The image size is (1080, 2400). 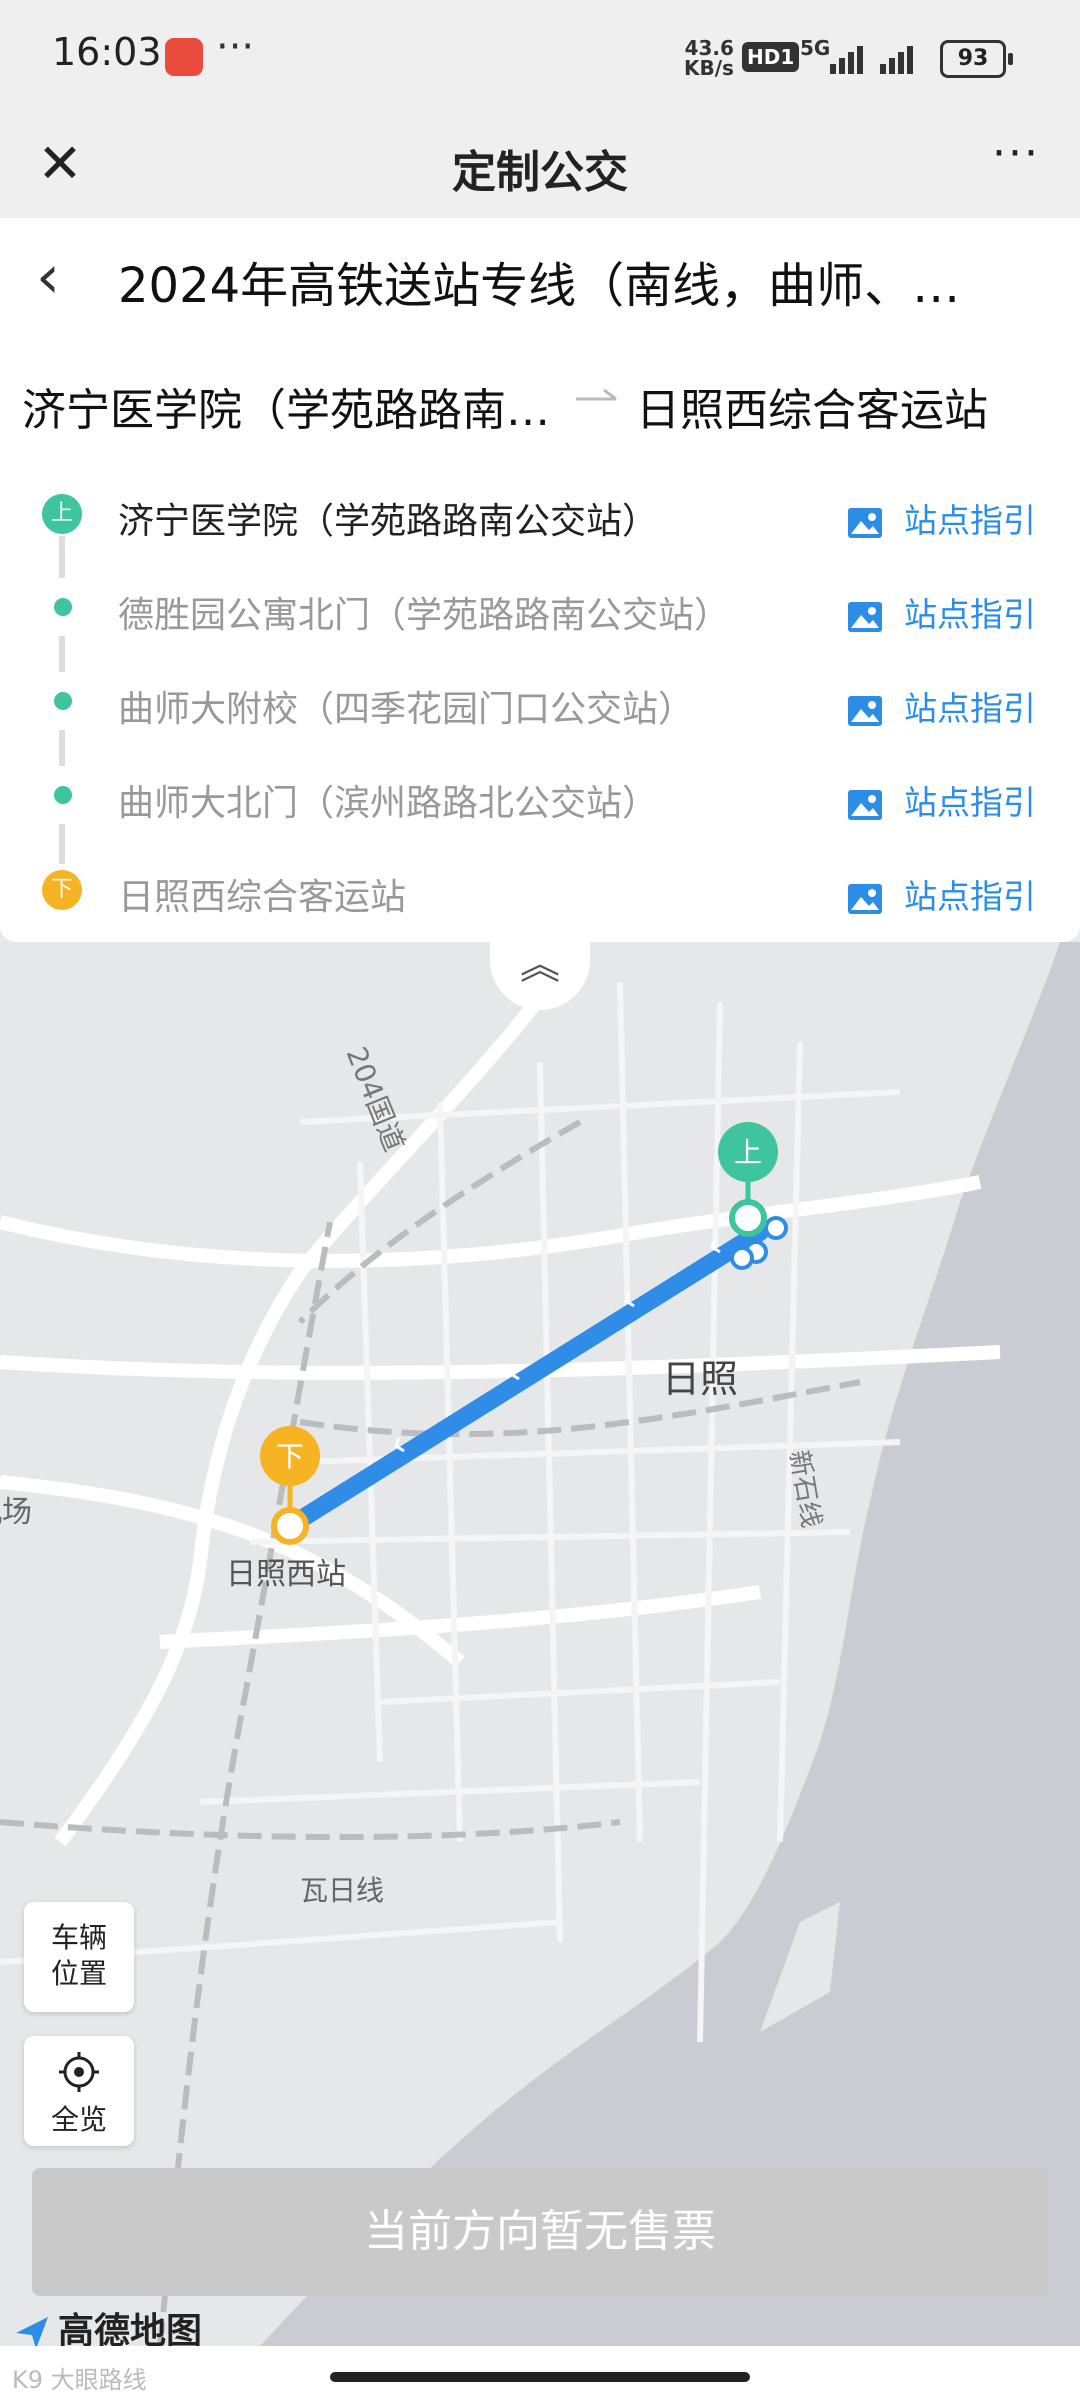 I want to click on board-badge: 上, so click(x=62, y=514).